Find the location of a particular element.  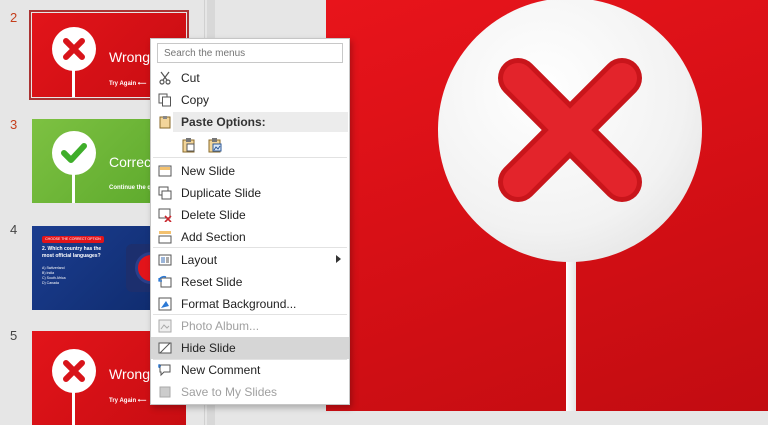

reset-slide-icon is located at coordinates (165, 282).